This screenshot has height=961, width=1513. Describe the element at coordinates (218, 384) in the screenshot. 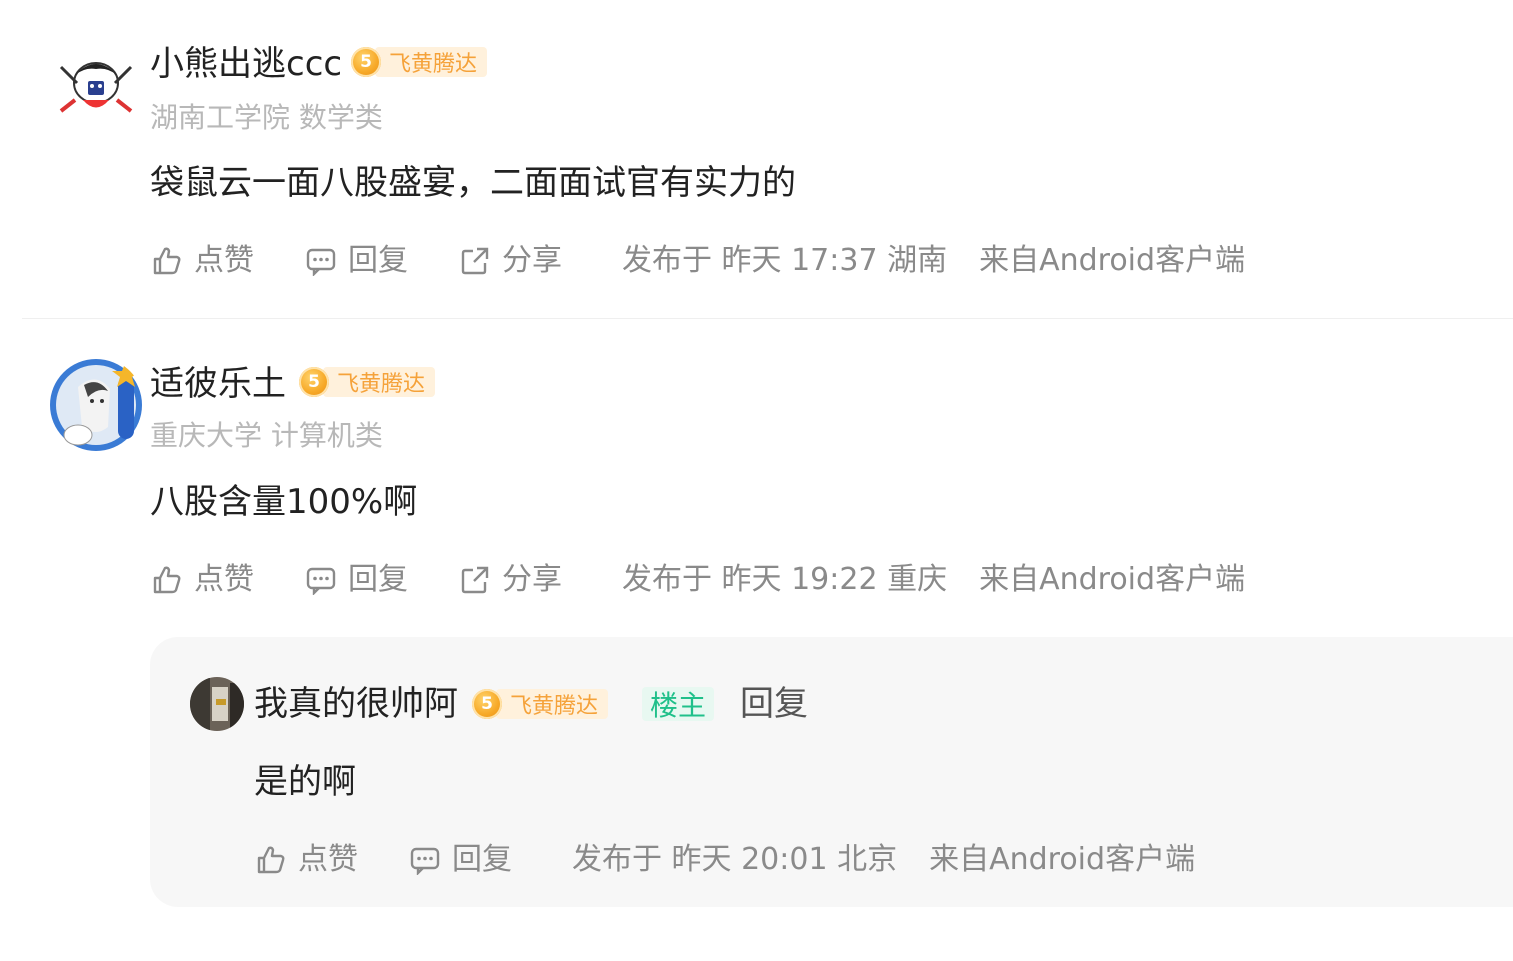

I see `username: 适彼乐土` at that location.